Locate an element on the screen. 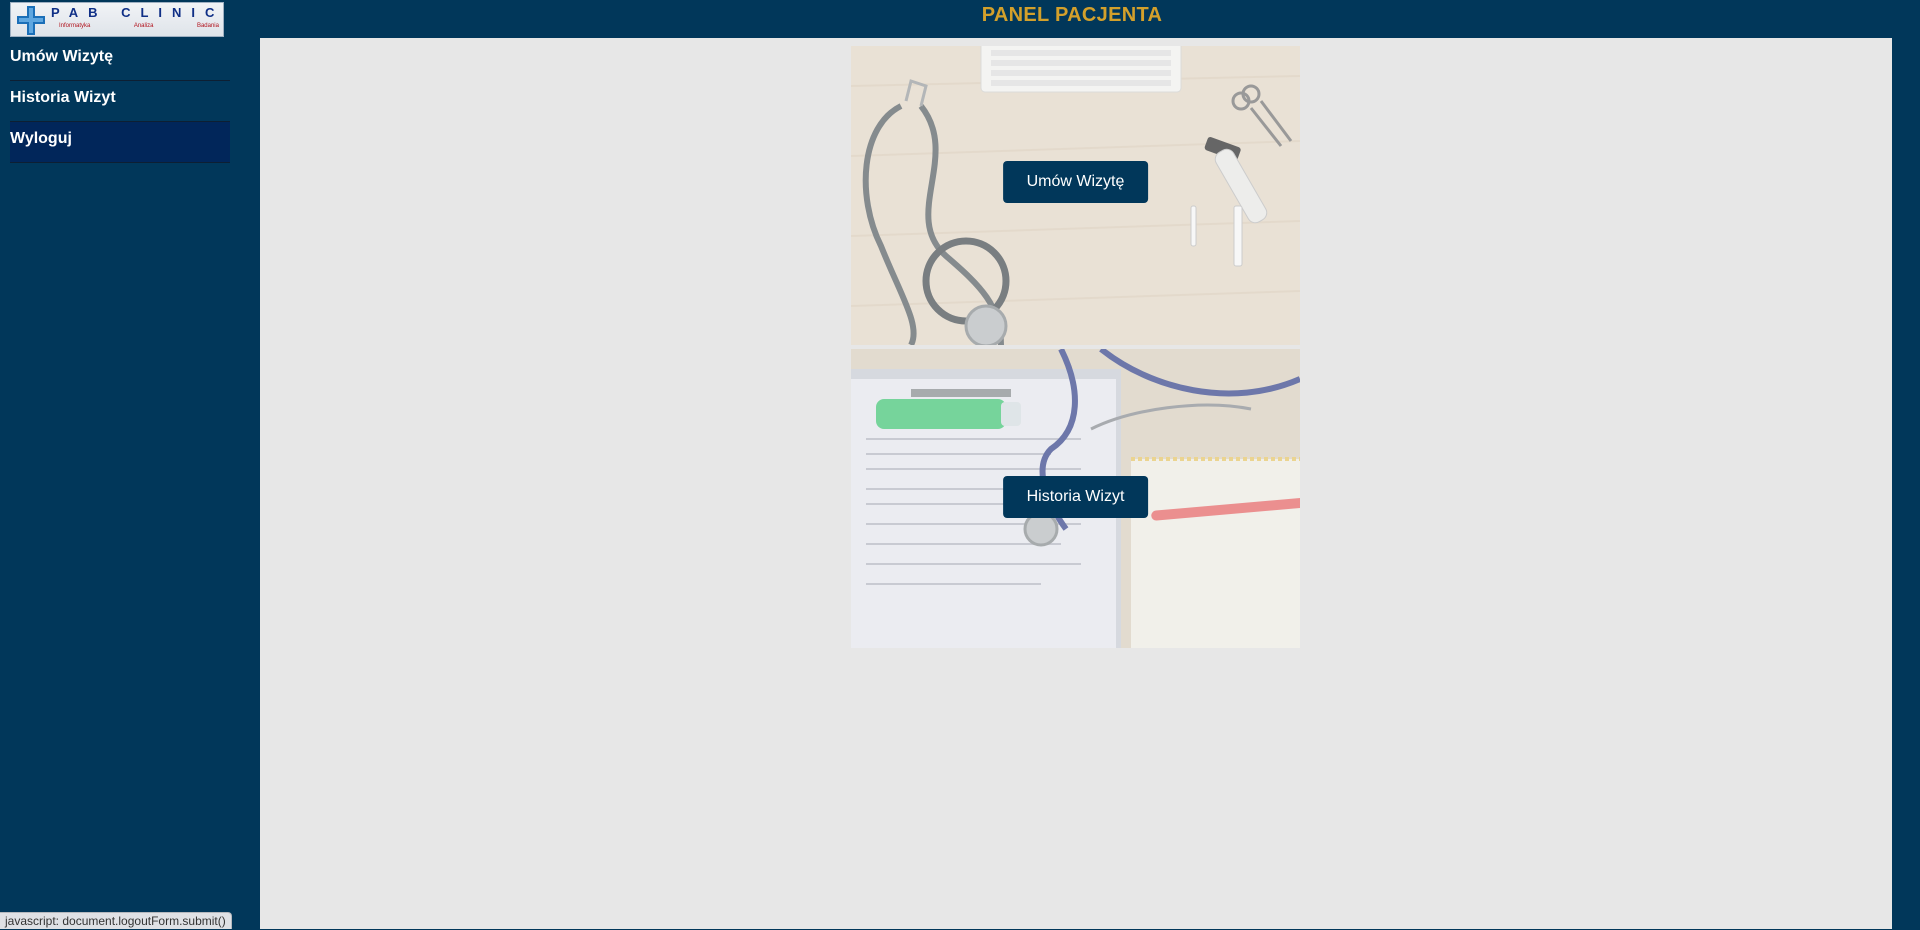 This screenshot has height=930, width=1920. page-title: PANEL PACJENTA is located at coordinates (960, 15).